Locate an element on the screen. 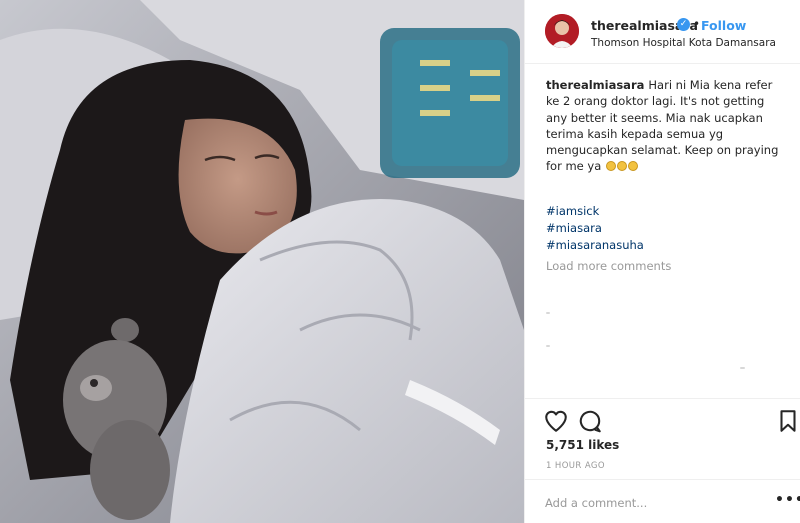  location-link: Thomson Hospital Kota Damansara is located at coordinates (683, 43).